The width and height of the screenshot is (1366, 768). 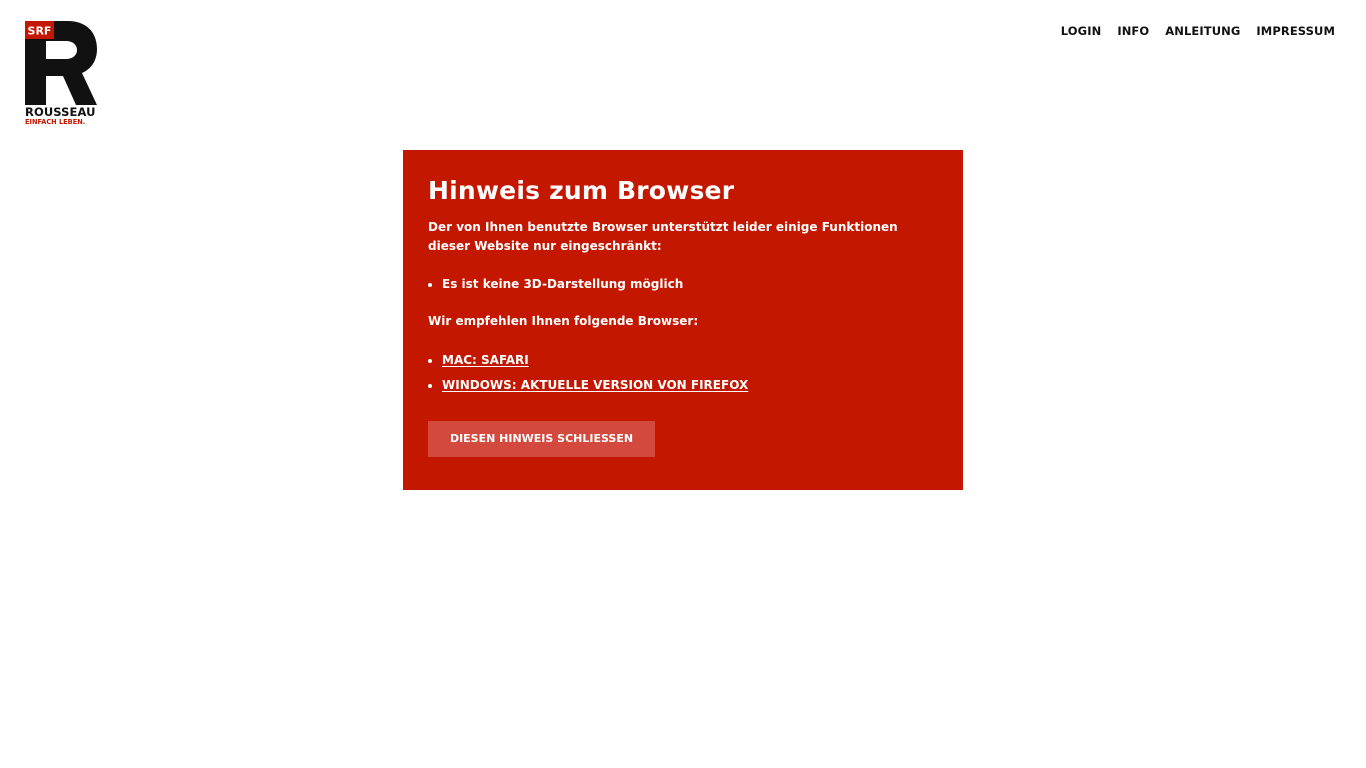 I want to click on browser-item-windows: WINDOWS: AKTUELLE VERSION VON FIREFOX, so click(x=683, y=385).